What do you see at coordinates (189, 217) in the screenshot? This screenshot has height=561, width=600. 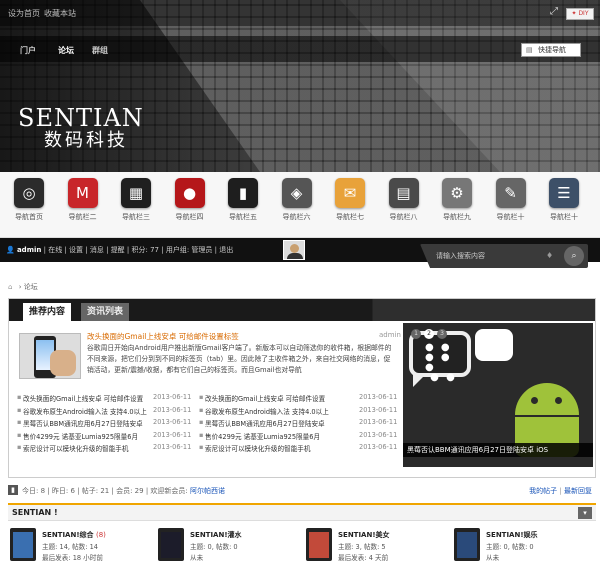 I see `icon-nav-label: 导航栏四` at bounding box center [189, 217].